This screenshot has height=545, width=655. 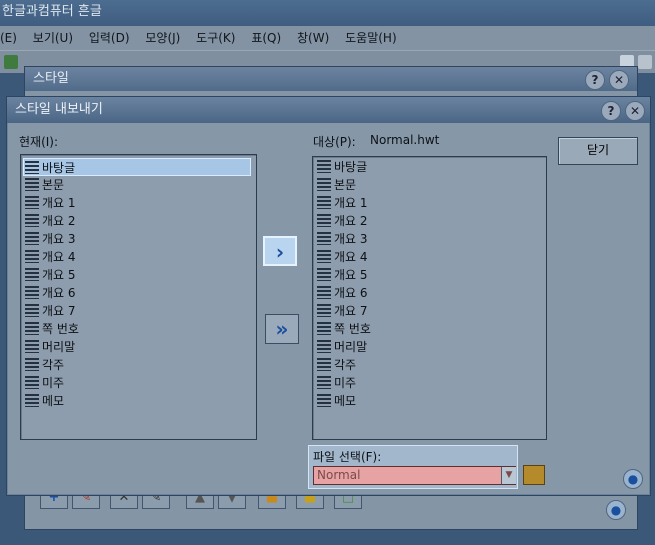 What do you see at coordinates (508, 475) in the screenshot?
I see `chevron-down-icon: ▼` at bounding box center [508, 475].